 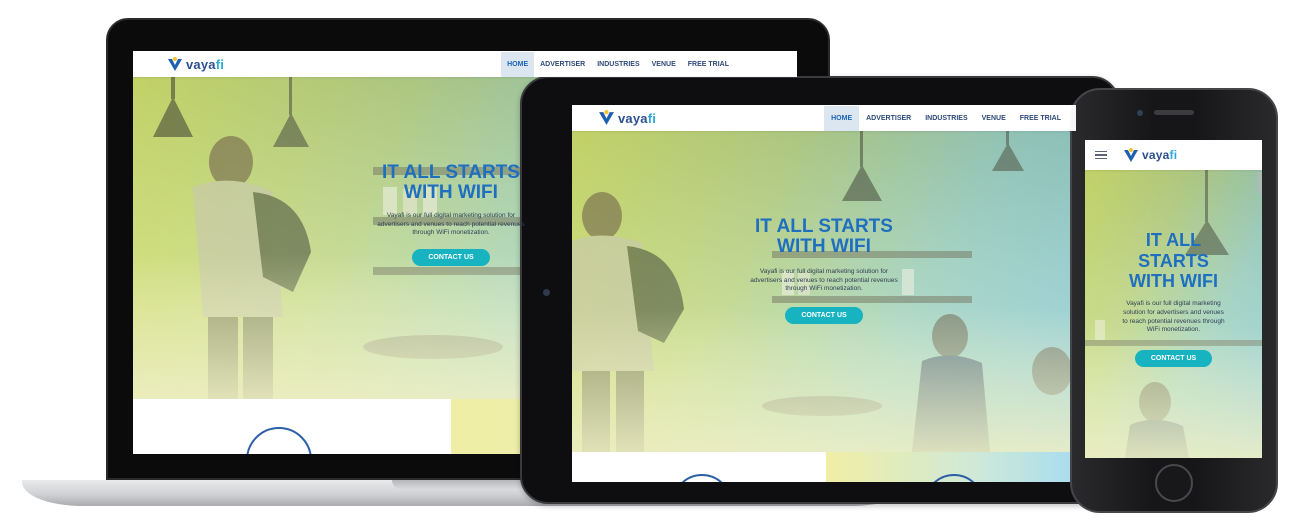 I want to click on hero-fade, so click(x=824, y=379).